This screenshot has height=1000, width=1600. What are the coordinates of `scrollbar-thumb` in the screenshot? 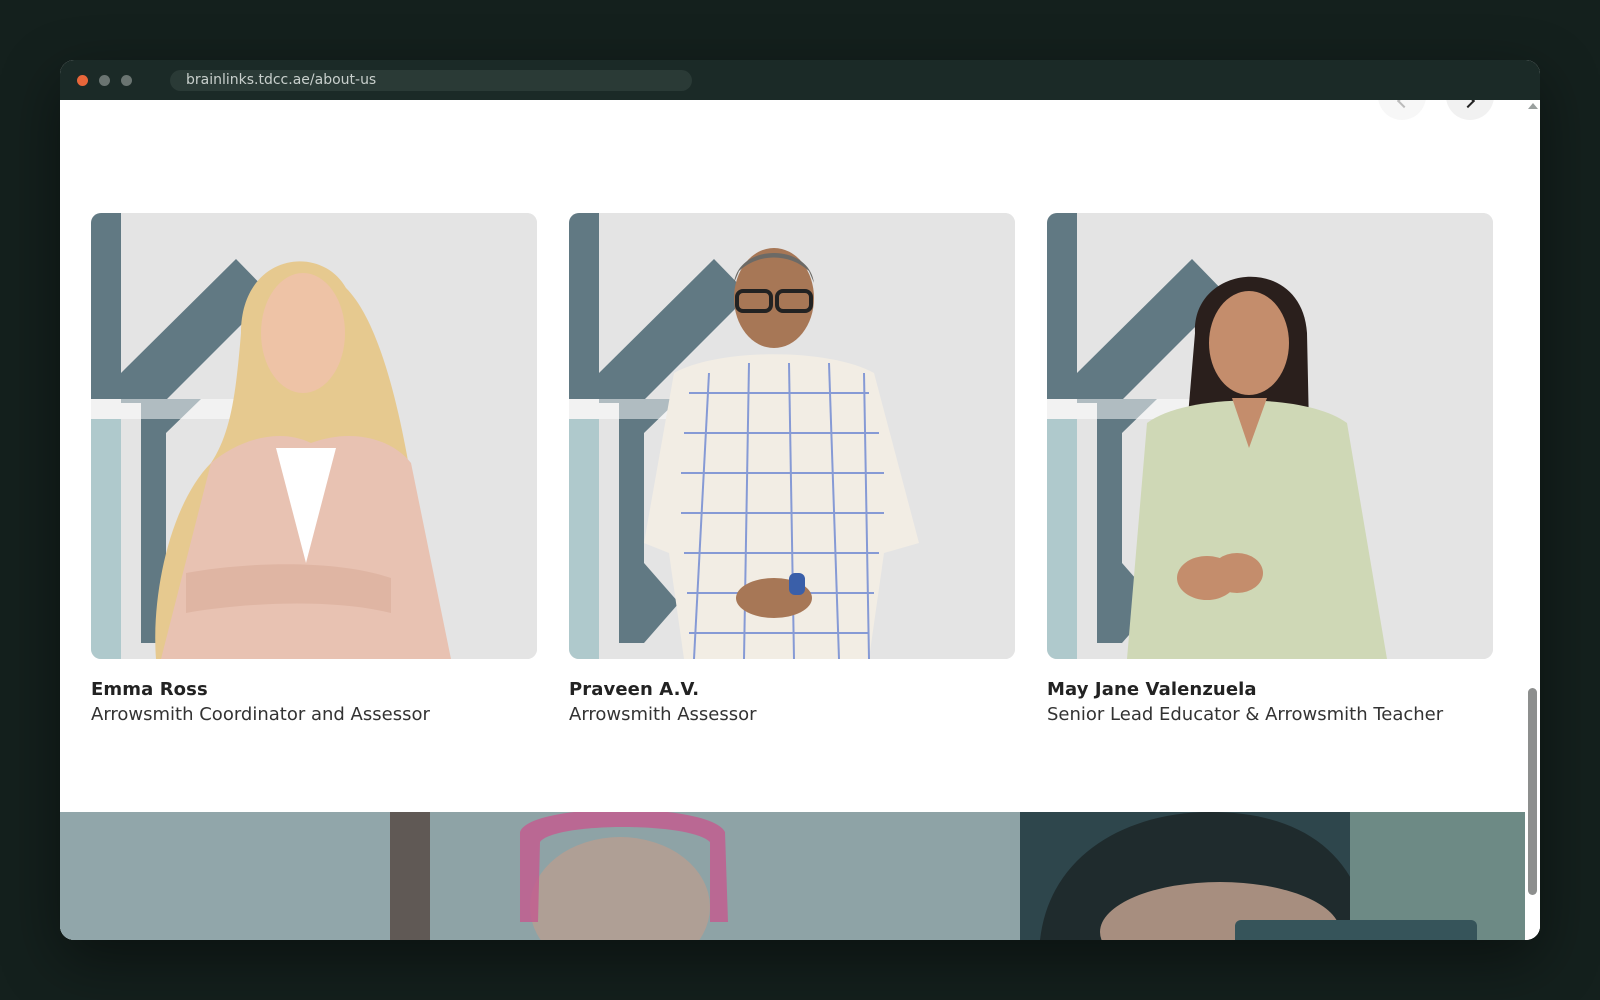 It's located at (1532, 791).